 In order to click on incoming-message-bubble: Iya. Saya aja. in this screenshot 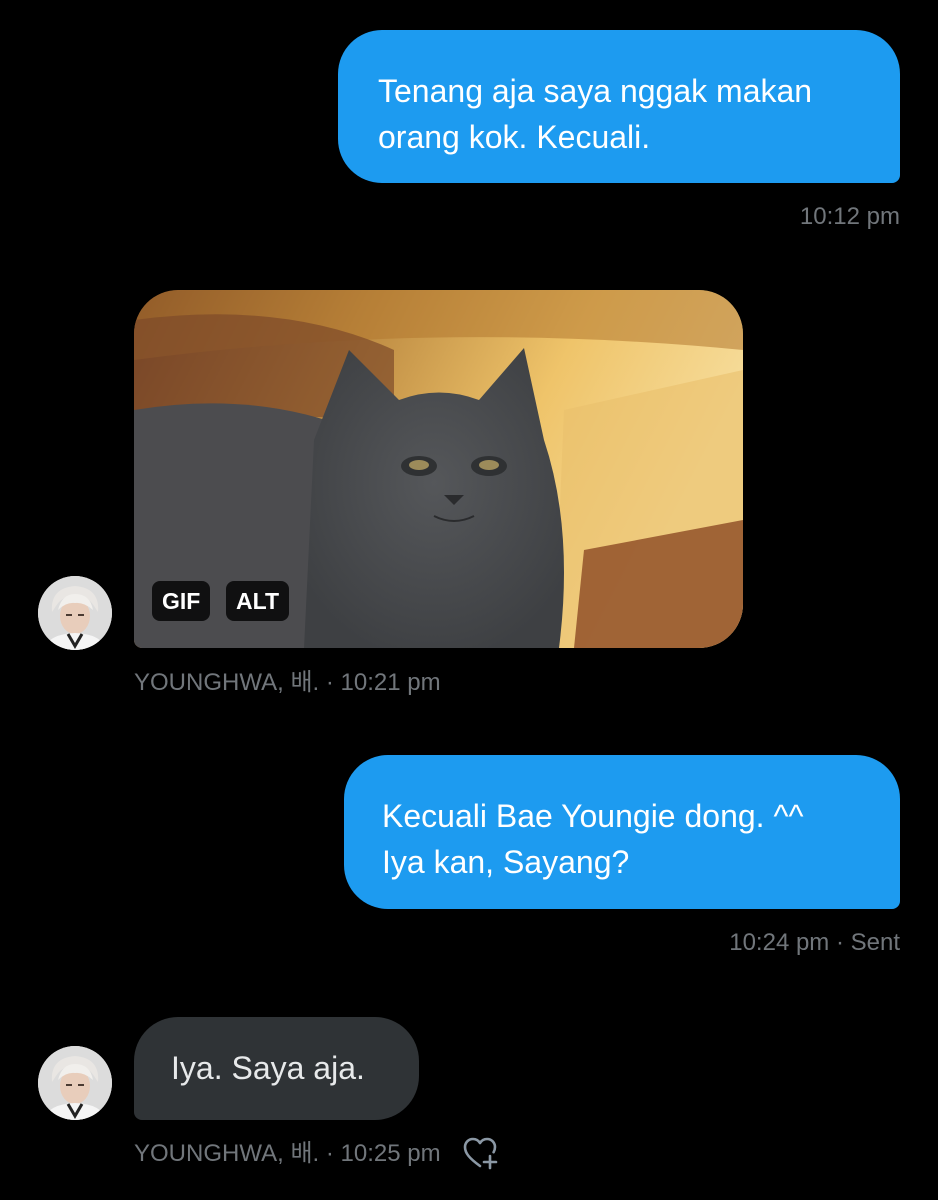, I will do `click(276, 1068)`.